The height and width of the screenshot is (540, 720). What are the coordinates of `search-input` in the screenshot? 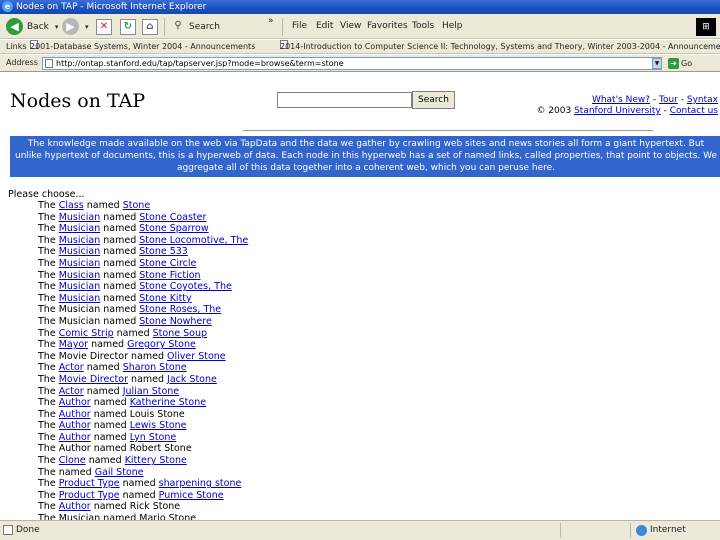 It's located at (344, 100).